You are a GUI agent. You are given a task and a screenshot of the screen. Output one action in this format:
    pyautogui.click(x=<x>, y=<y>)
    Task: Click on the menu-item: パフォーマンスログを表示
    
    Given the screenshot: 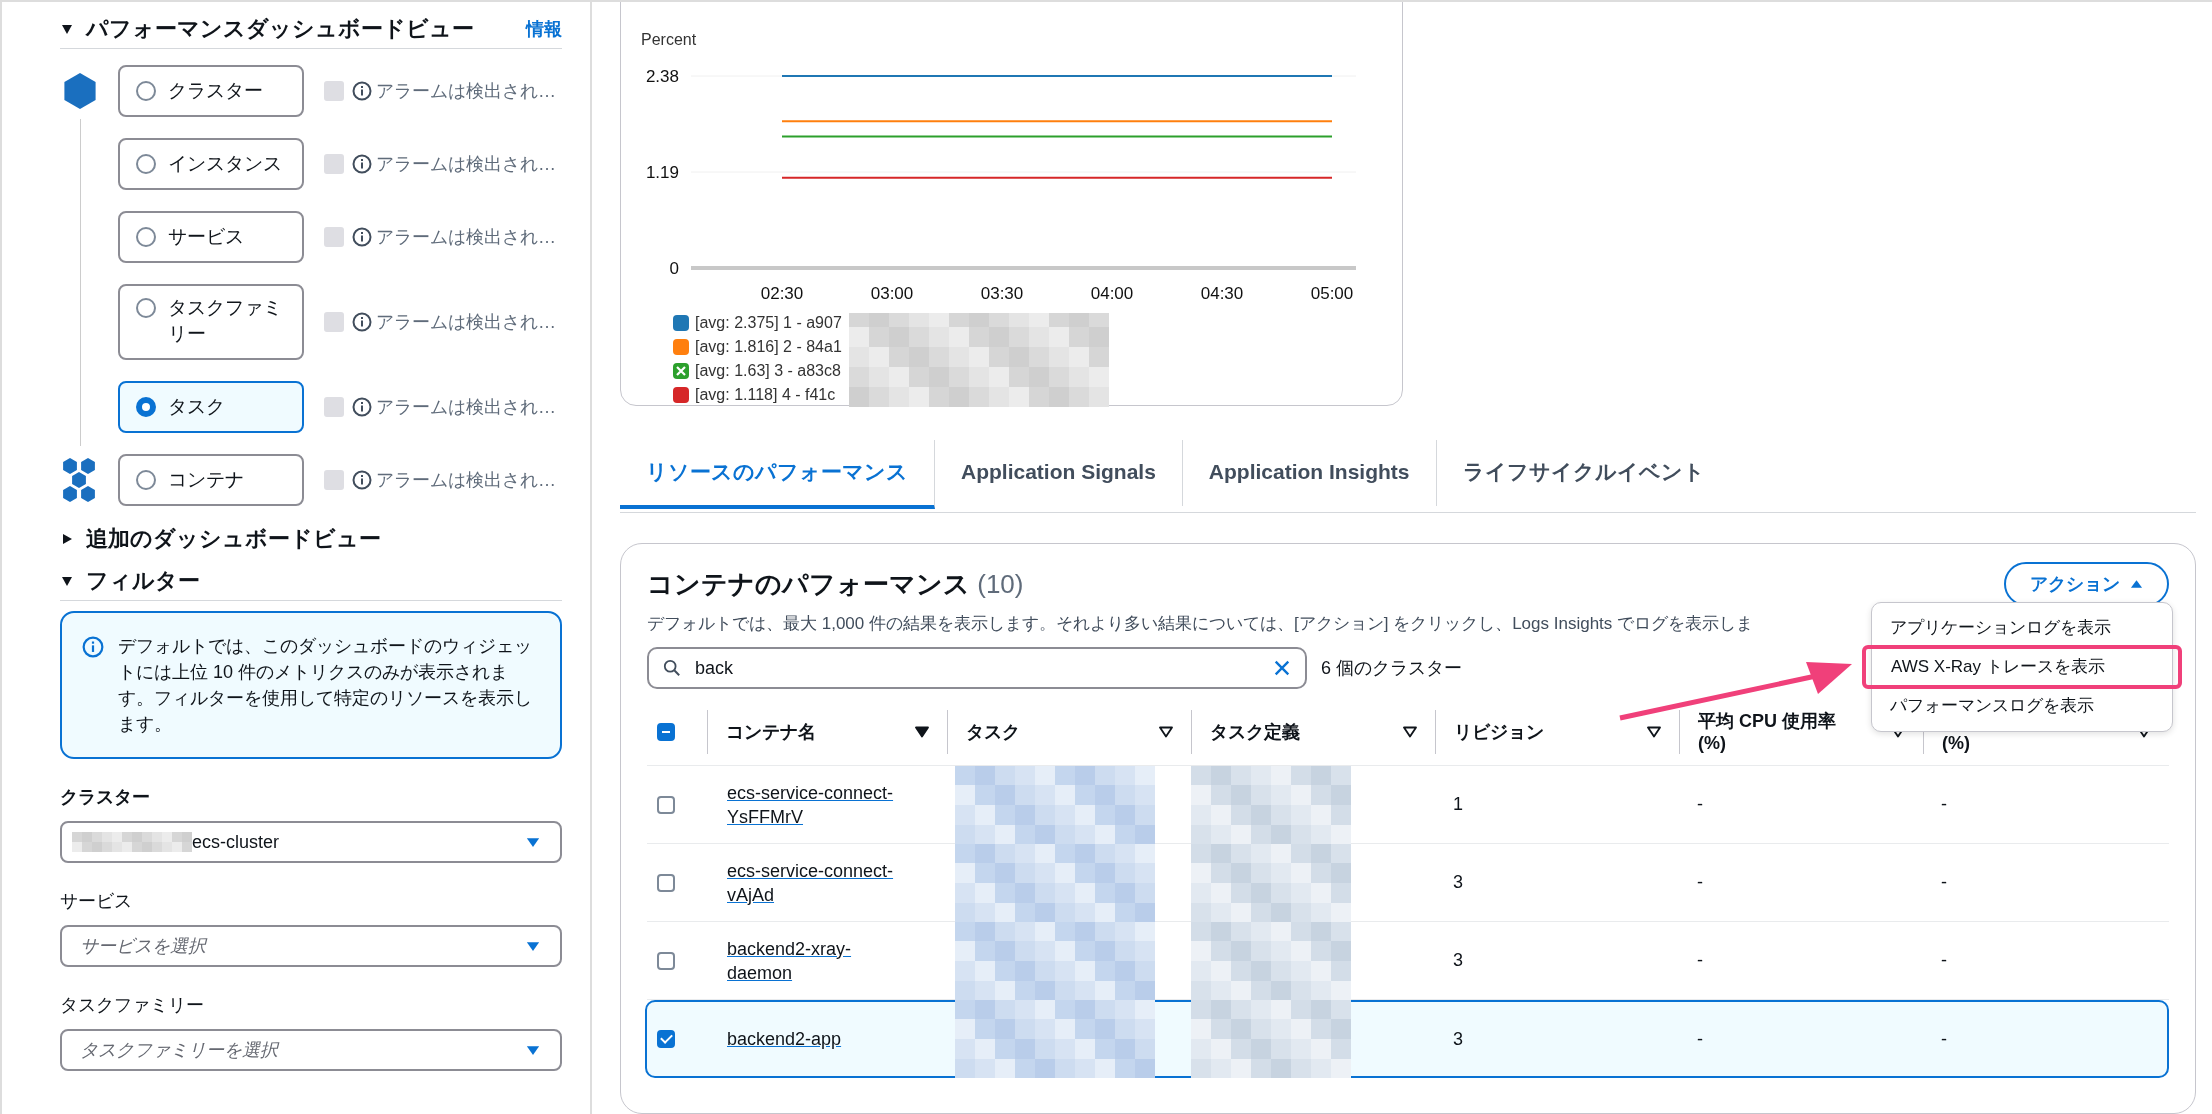 What is the action you would take?
    pyautogui.click(x=2022, y=706)
    